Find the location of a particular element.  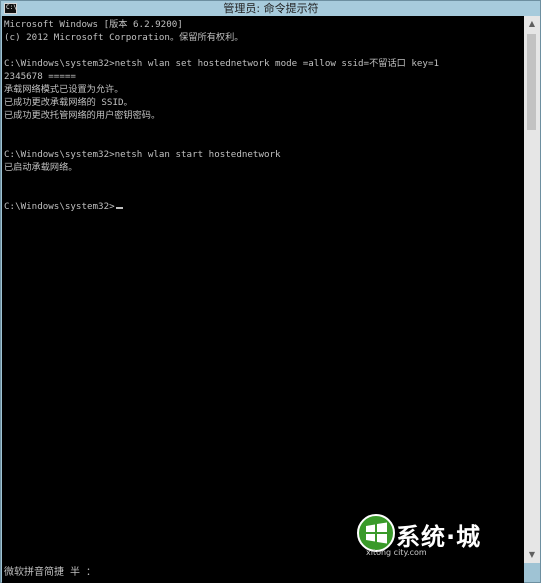

site-watermark: 系统·城 xitong city.com is located at coordinates (431, 538).